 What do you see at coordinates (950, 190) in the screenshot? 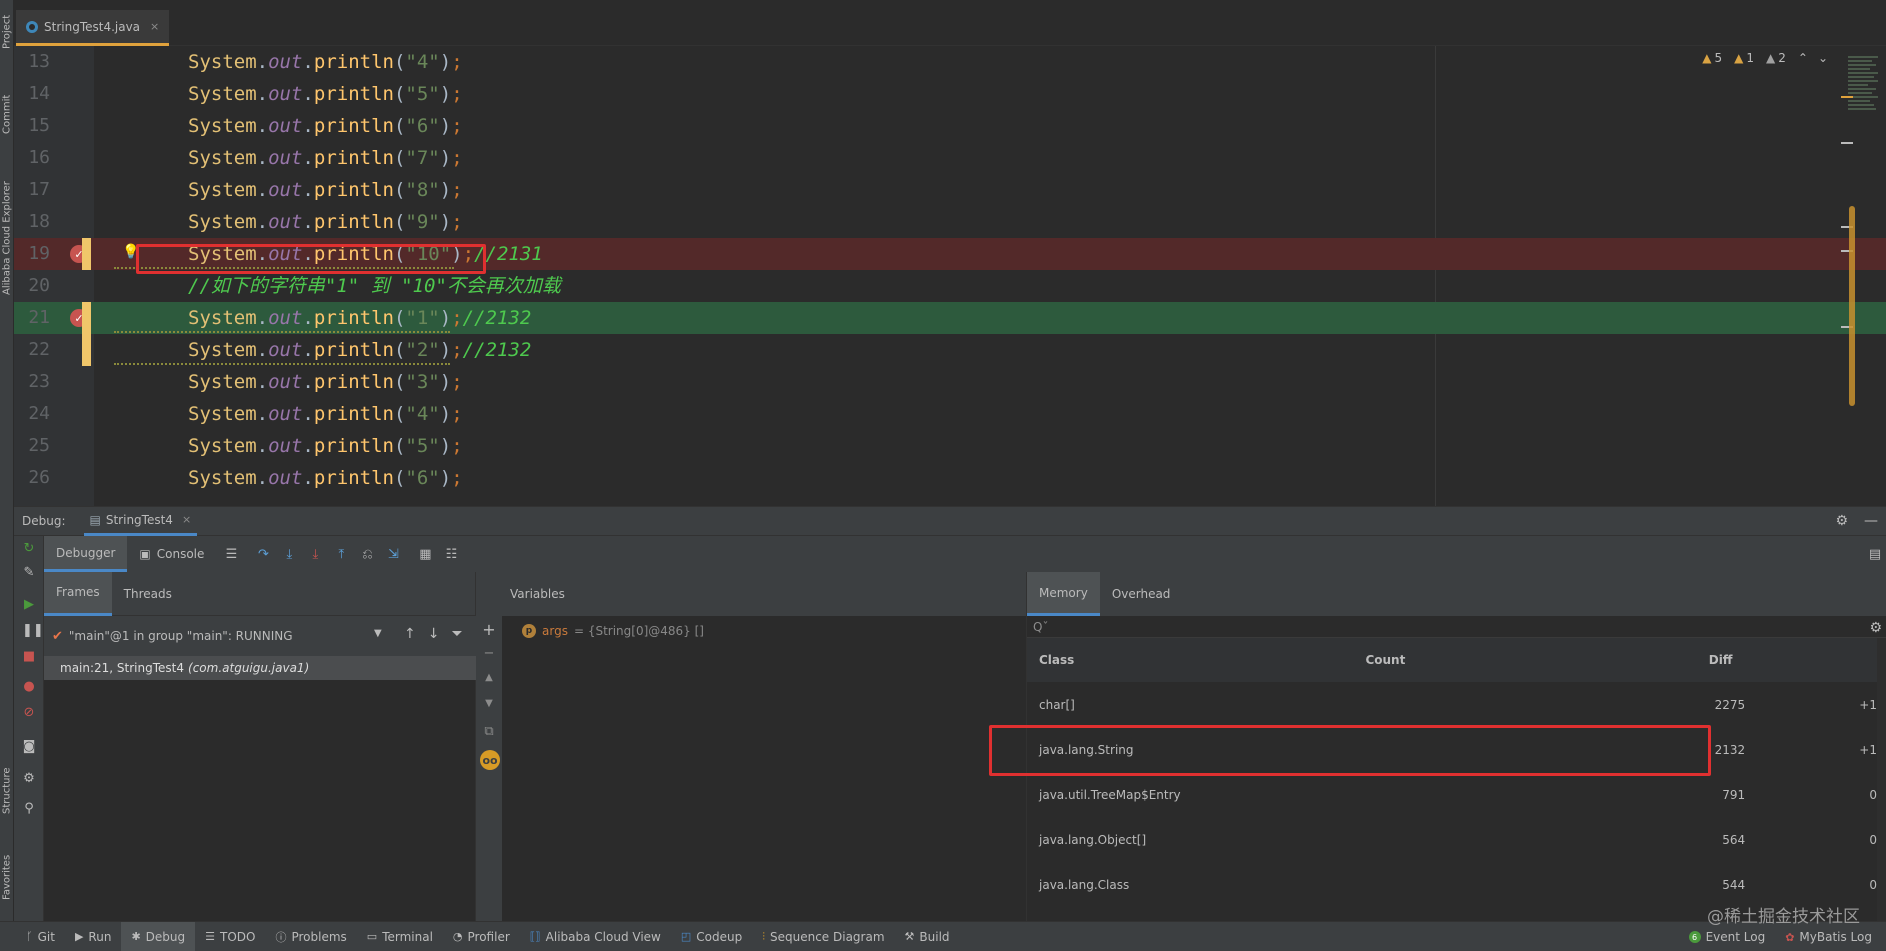
I see `code-line: 17 System.out.println("8");` at bounding box center [950, 190].